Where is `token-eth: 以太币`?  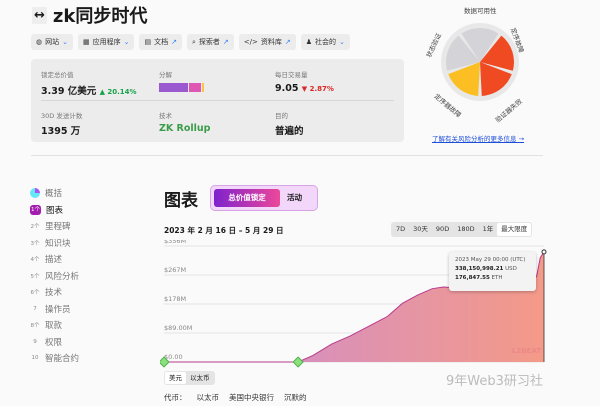
token-eth: 以太币 is located at coordinates (208, 397).